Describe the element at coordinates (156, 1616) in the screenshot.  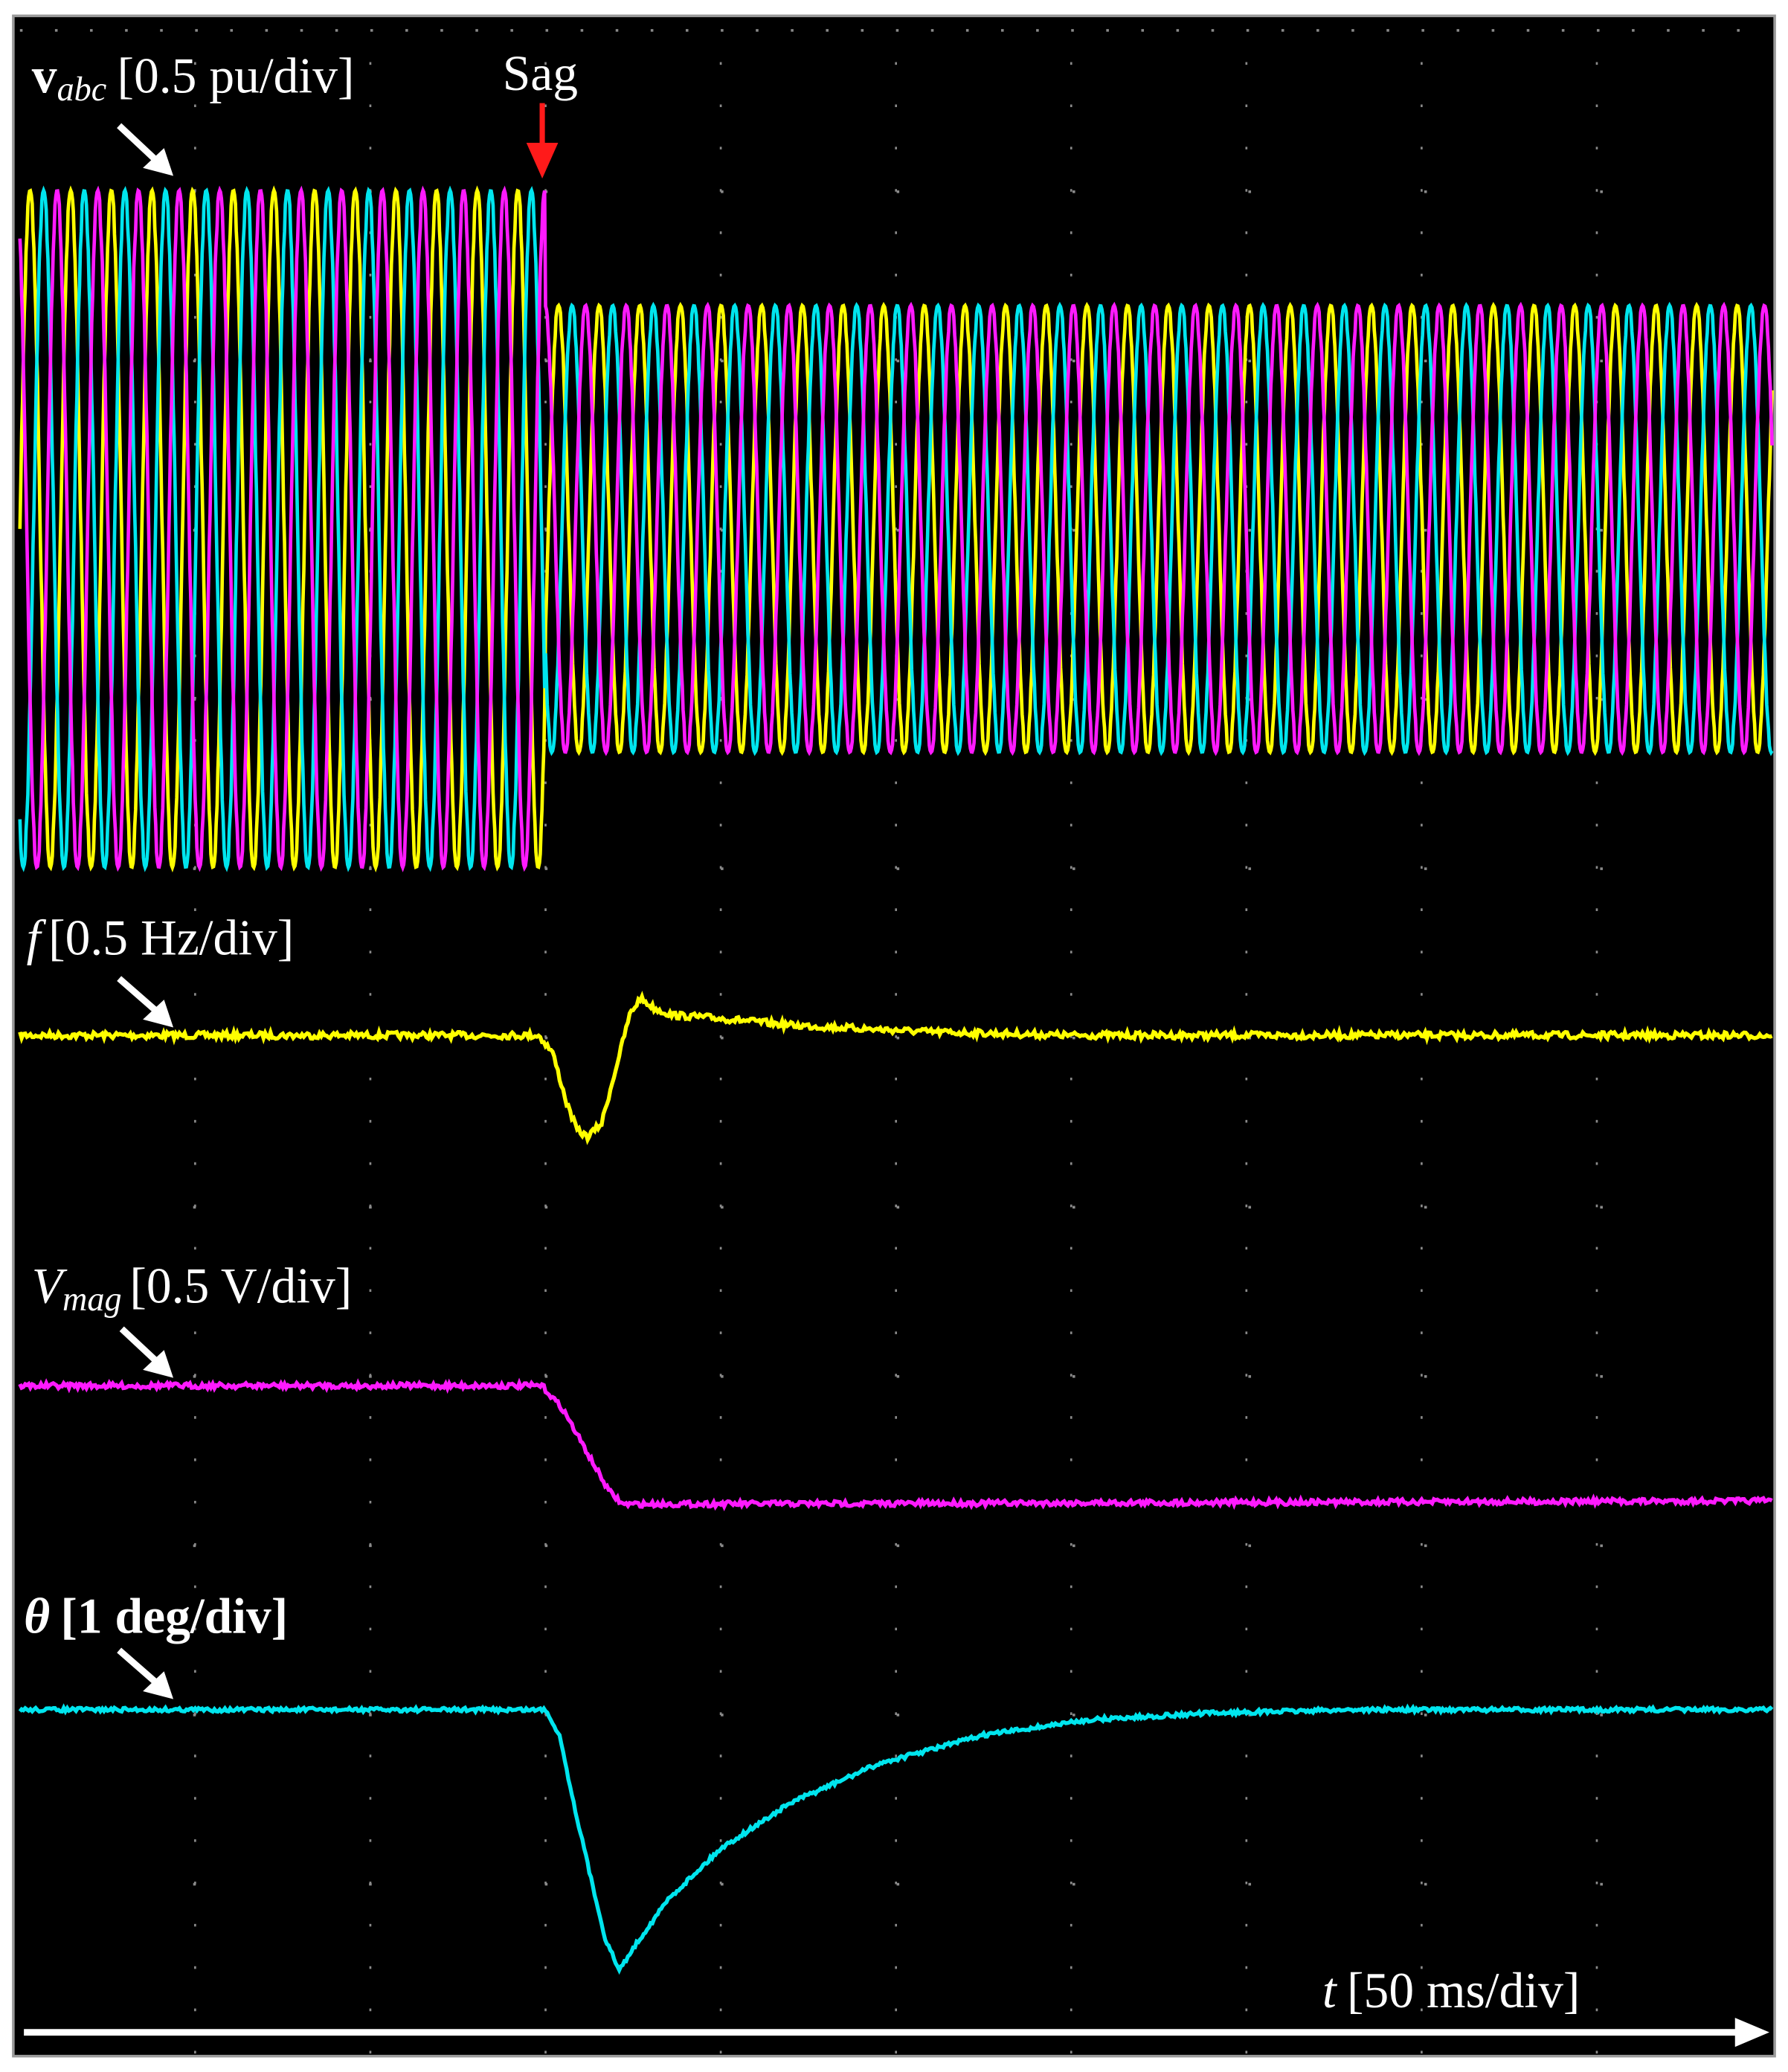
I see `theta-label: θ [1 deg/div]` at that location.